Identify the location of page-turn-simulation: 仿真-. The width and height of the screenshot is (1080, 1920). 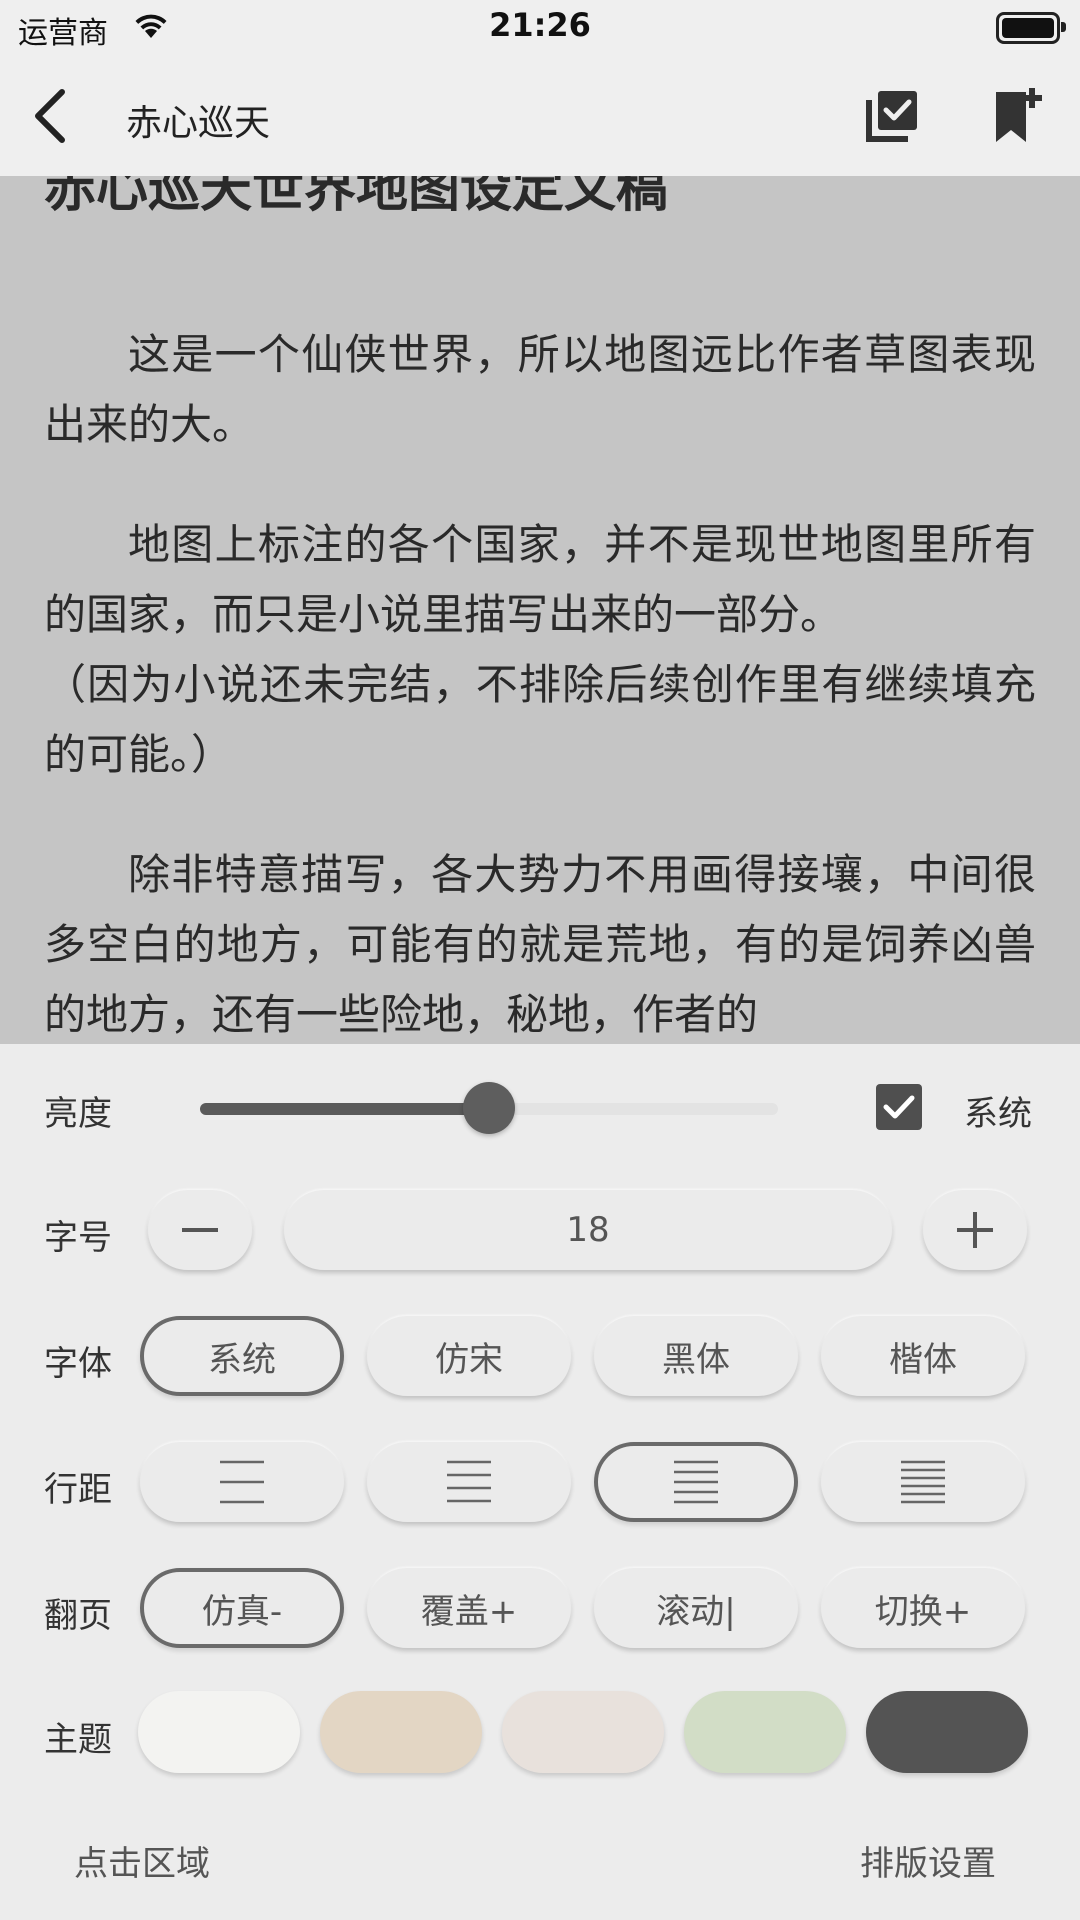
(242, 1608).